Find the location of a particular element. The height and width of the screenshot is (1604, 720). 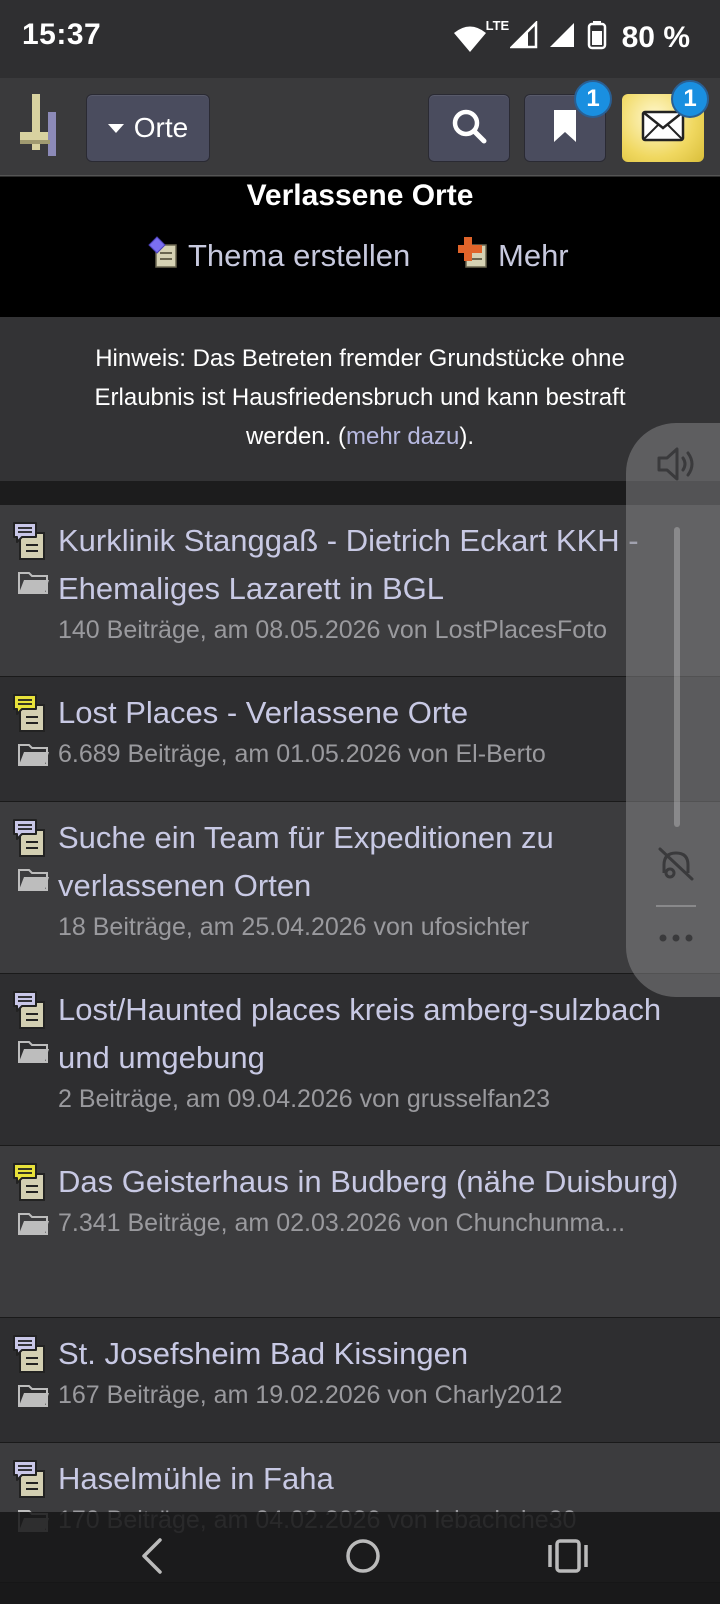

more-button: Mehr is located at coordinates (513, 256).